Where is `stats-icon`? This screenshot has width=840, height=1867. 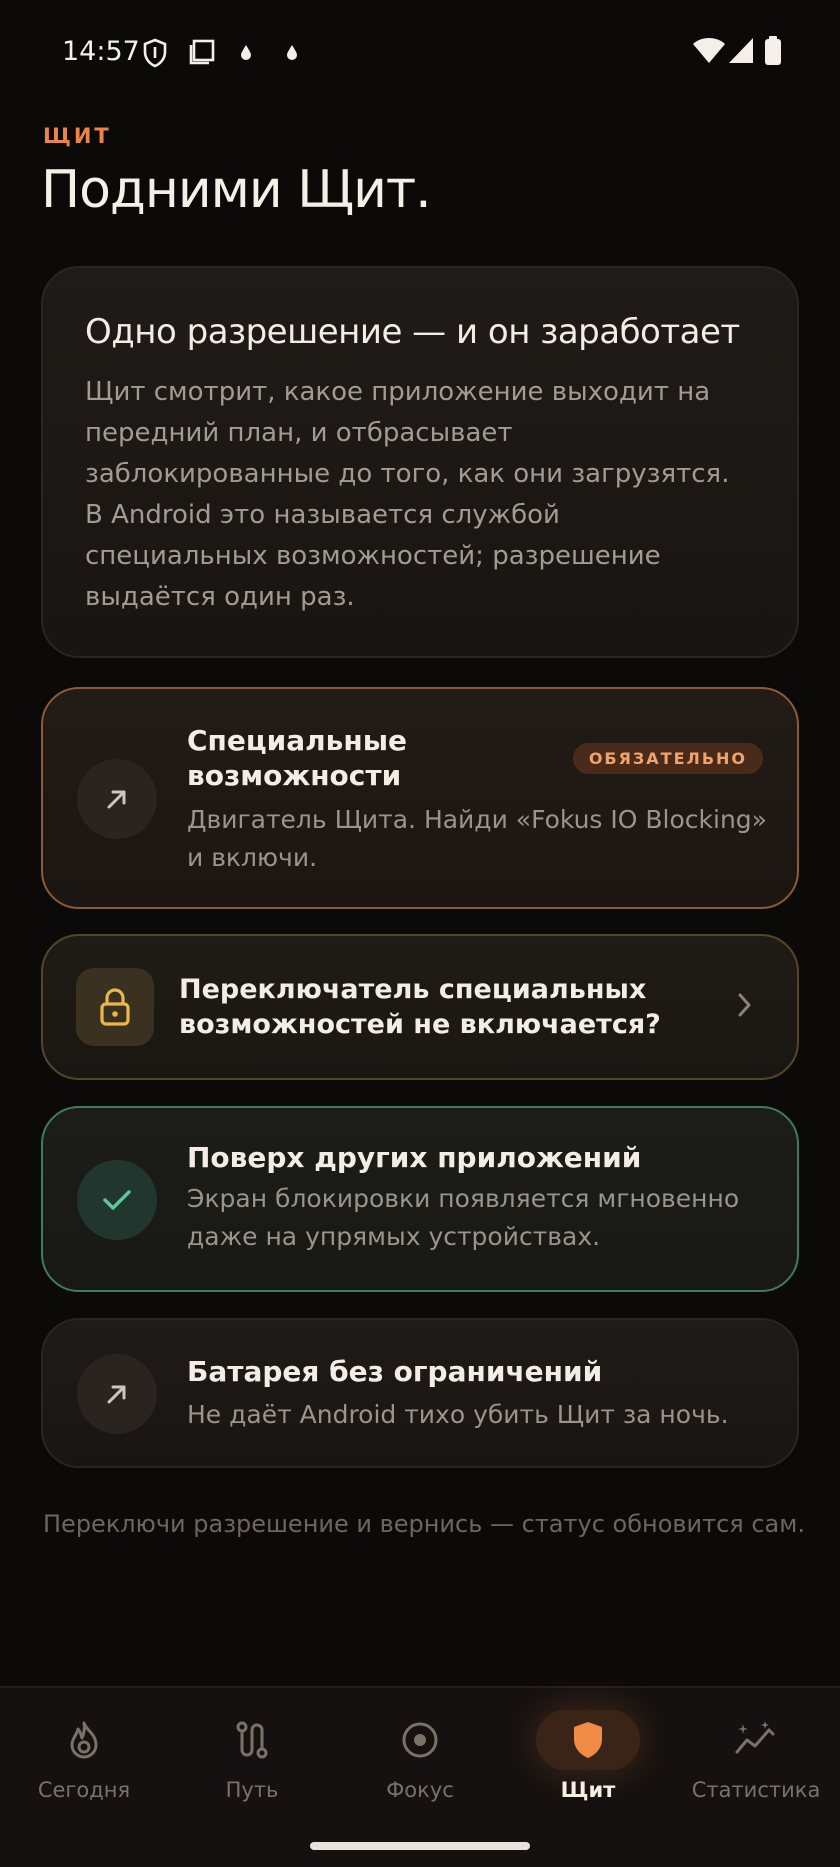
stats-icon is located at coordinates (756, 1740).